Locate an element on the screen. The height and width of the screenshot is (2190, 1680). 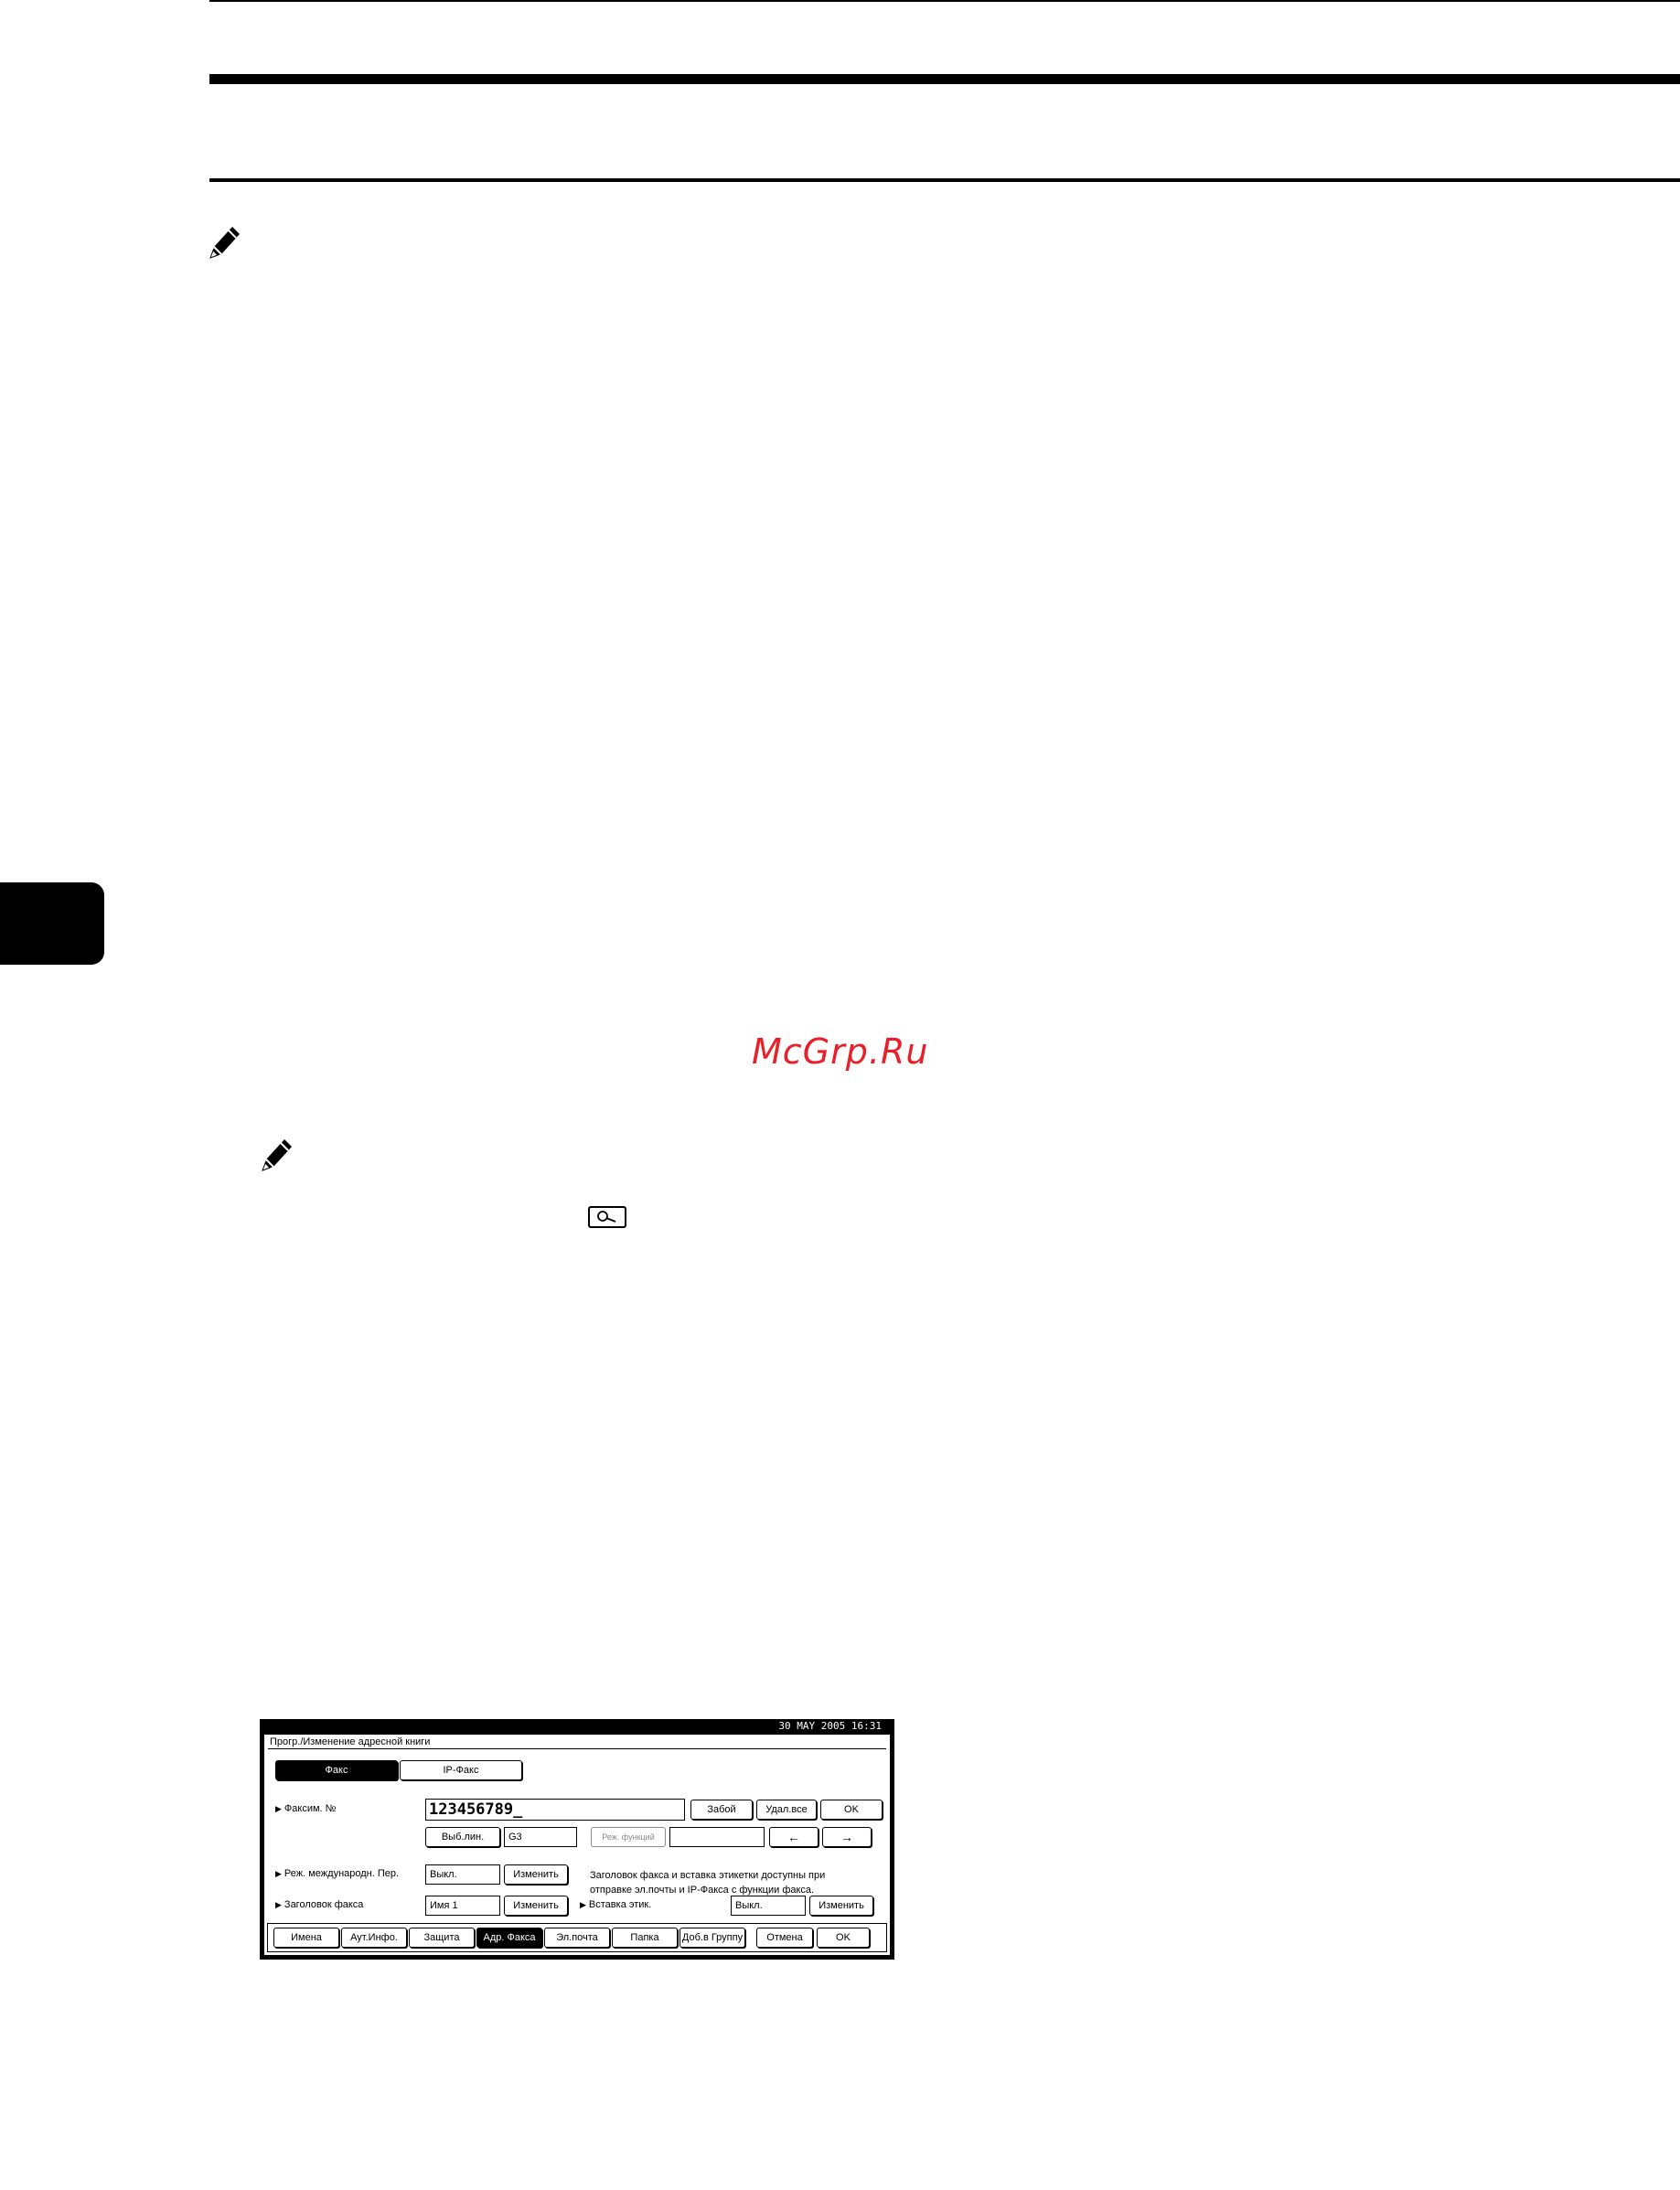
cursor-right-button: → is located at coordinates (847, 1837).